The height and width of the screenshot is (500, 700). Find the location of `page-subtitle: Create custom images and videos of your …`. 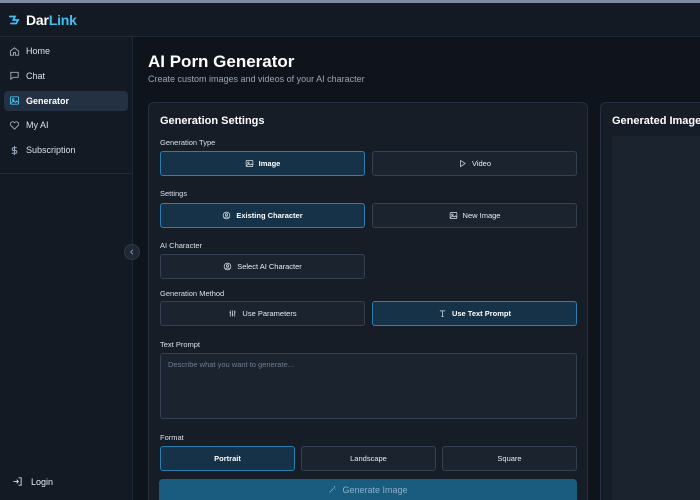

page-subtitle: Create custom images and videos of your … is located at coordinates (256, 79).